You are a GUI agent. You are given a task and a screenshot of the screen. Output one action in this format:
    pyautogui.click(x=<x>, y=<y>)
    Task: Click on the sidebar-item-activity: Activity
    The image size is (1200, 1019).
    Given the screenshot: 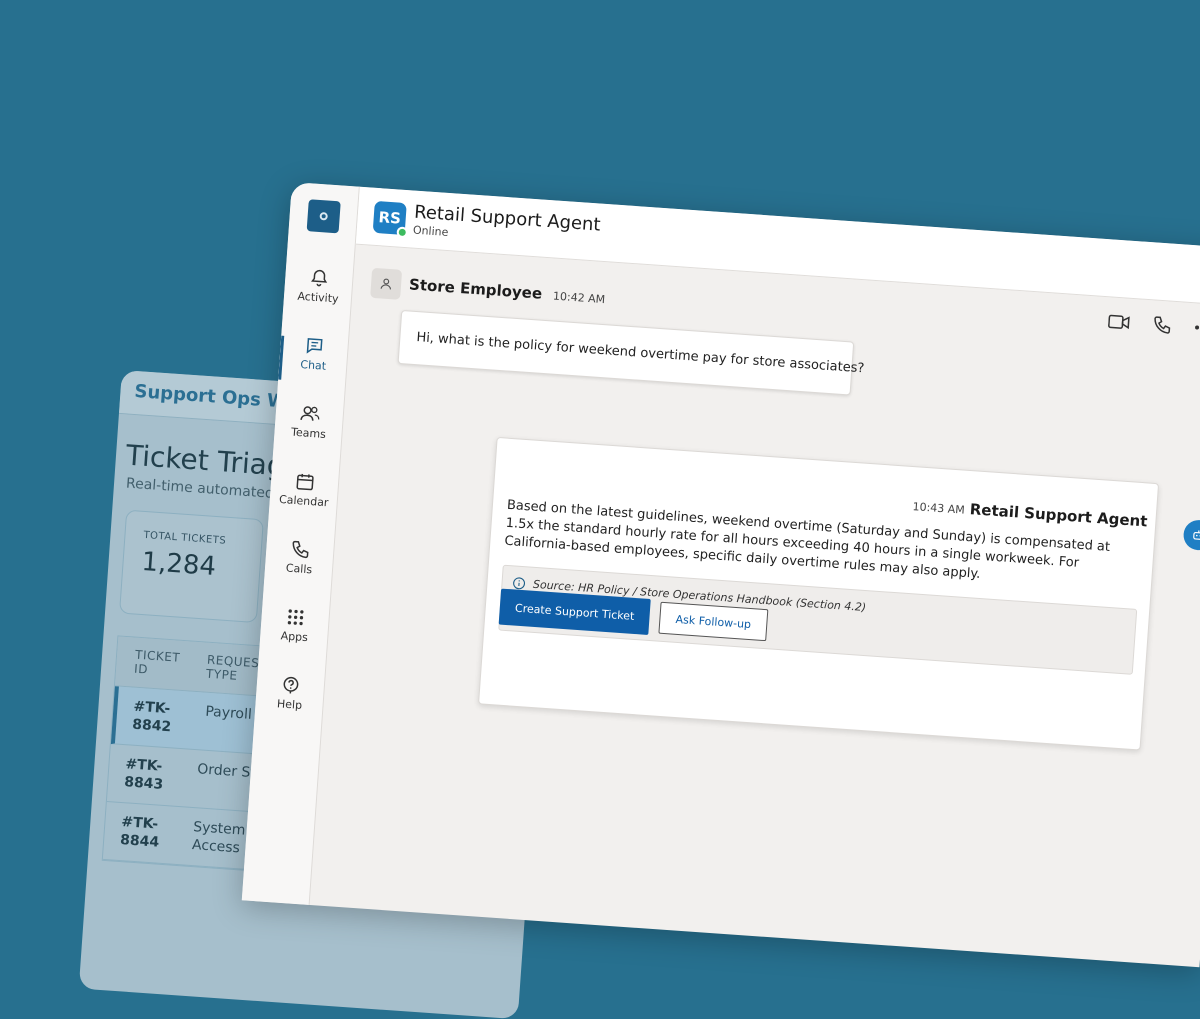 What is the action you would take?
    pyautogui.click(x=319, y=286)
    